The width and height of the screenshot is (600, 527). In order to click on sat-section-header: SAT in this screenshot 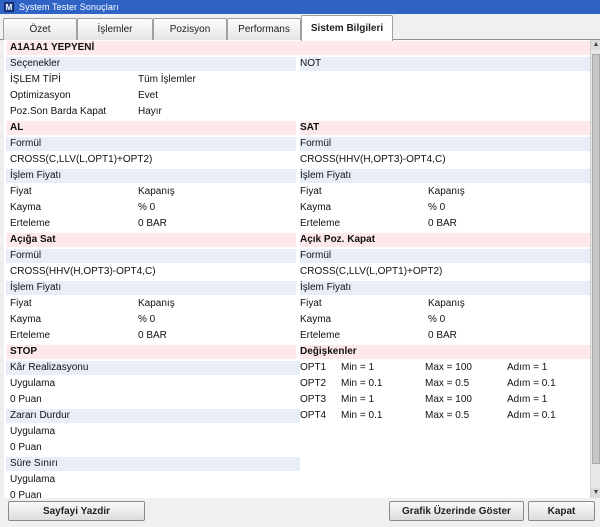, I will do `click(445, 128)`.